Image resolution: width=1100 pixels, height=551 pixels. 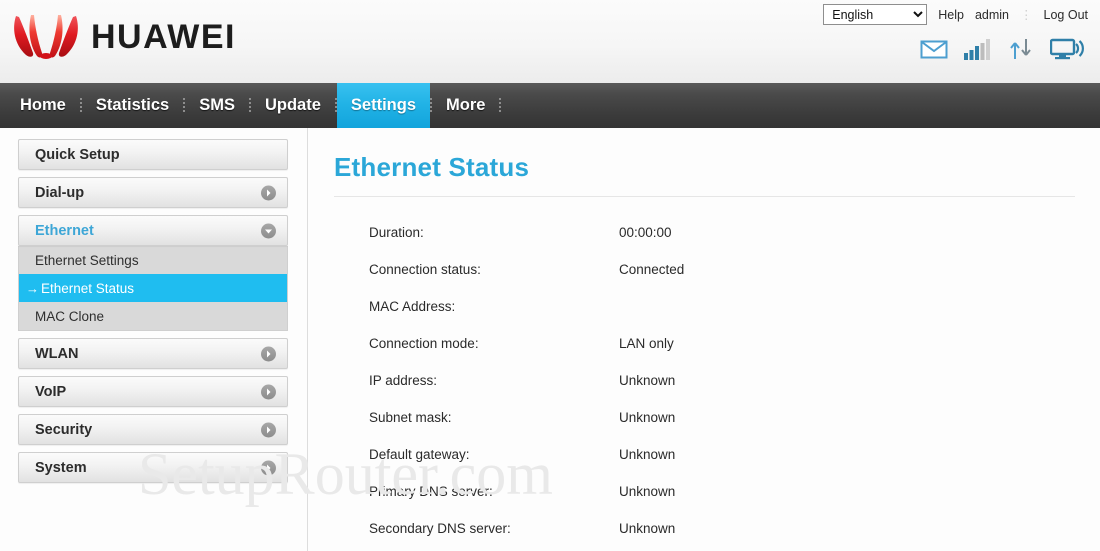 I want to click on nav-tab-home: Home, so click(x=43, y=105).